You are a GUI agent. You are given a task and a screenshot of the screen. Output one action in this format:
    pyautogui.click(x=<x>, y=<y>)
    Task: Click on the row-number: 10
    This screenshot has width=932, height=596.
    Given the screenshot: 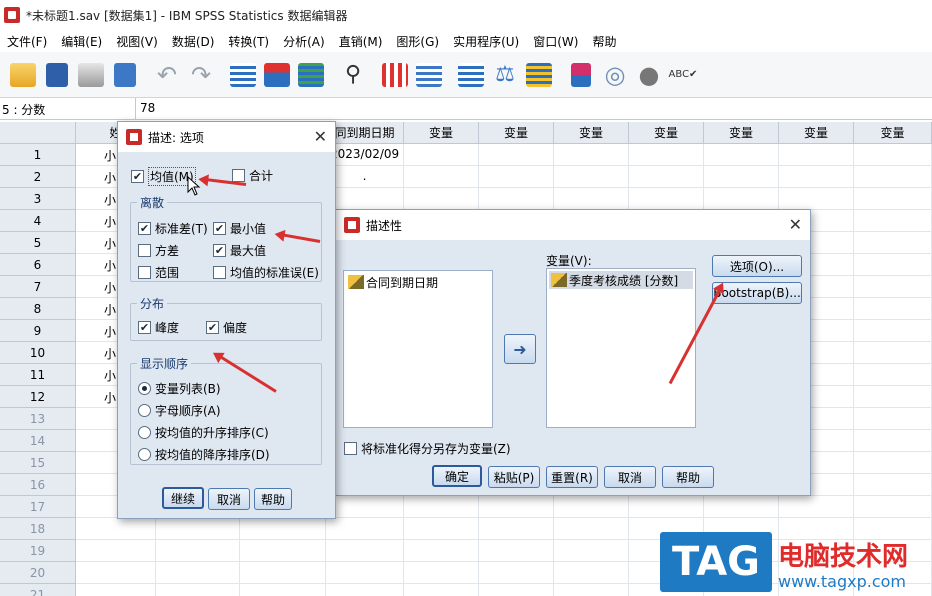 What is the action you would take?
    pyautogui.click(x=38, y=353)
    